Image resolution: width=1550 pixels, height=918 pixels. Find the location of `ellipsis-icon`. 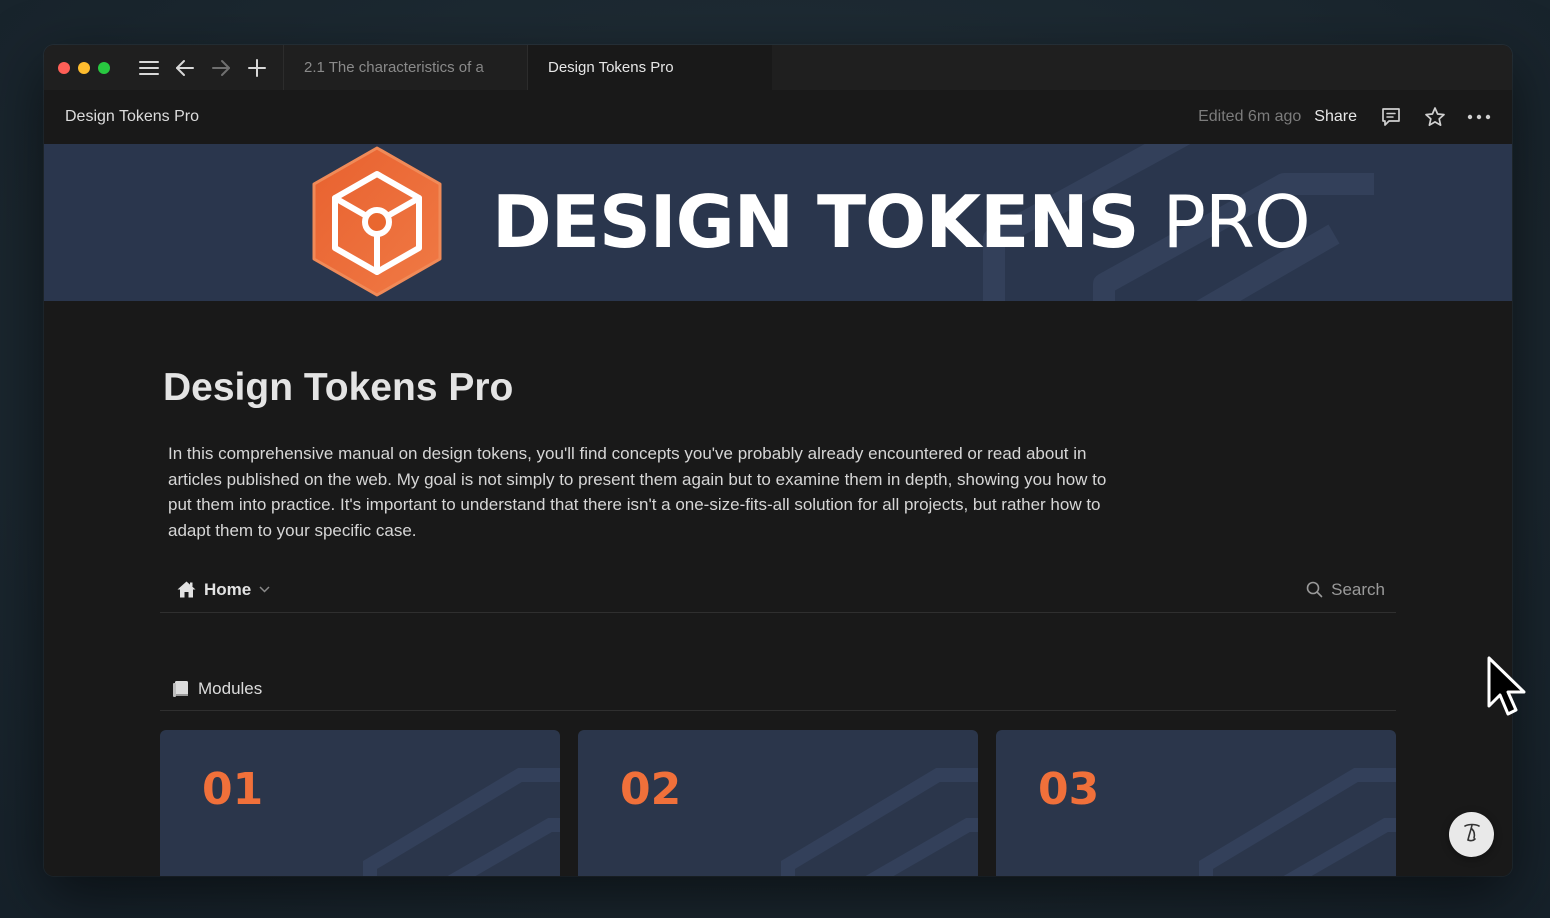

ellipsis-icon is located at coordinates (1479, 117).